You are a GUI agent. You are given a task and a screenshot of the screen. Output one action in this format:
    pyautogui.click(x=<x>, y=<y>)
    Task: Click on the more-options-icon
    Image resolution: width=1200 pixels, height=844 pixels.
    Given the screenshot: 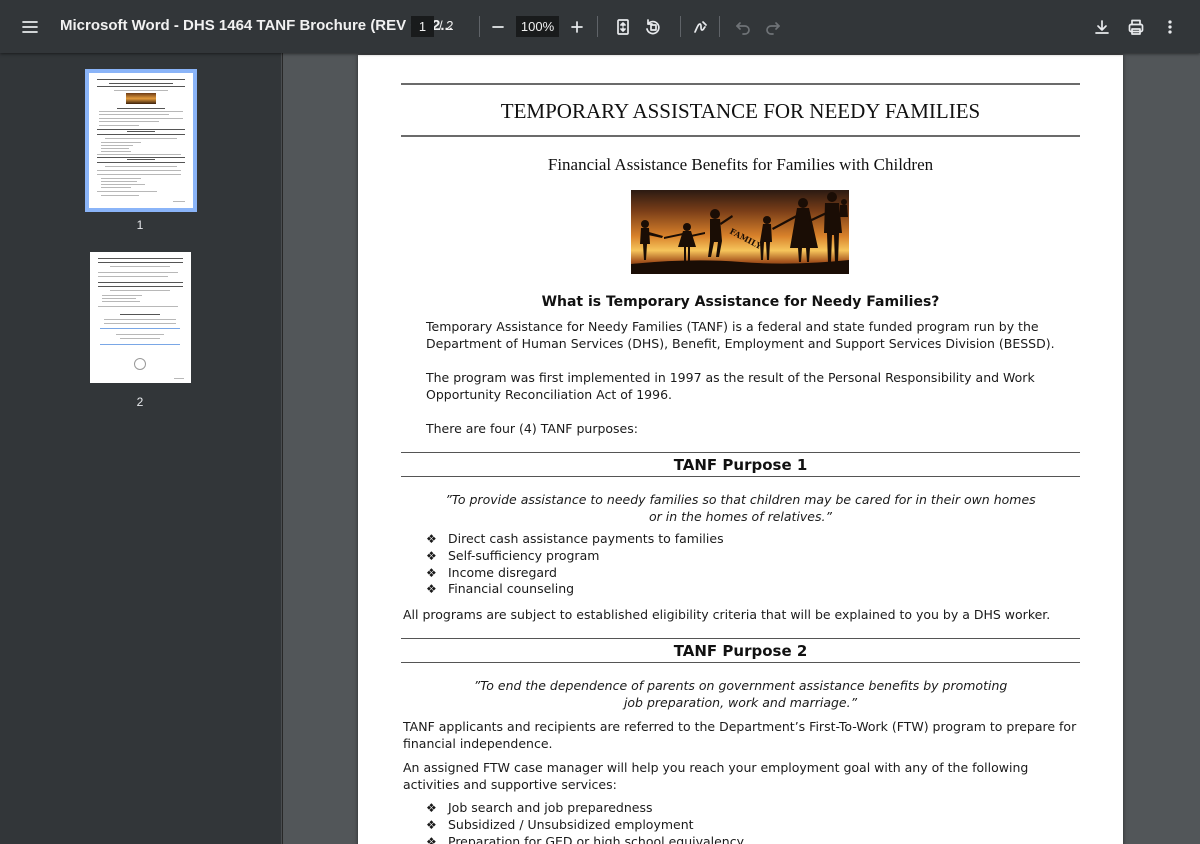 What is the action you would take?
    pyautogui.click(x=1170, y=27)
    